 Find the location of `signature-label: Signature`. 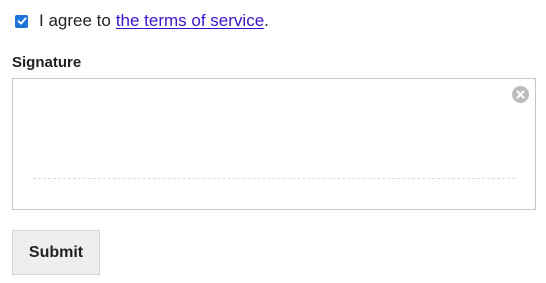

signature-label: Signature is located at coordinates (47, 62).